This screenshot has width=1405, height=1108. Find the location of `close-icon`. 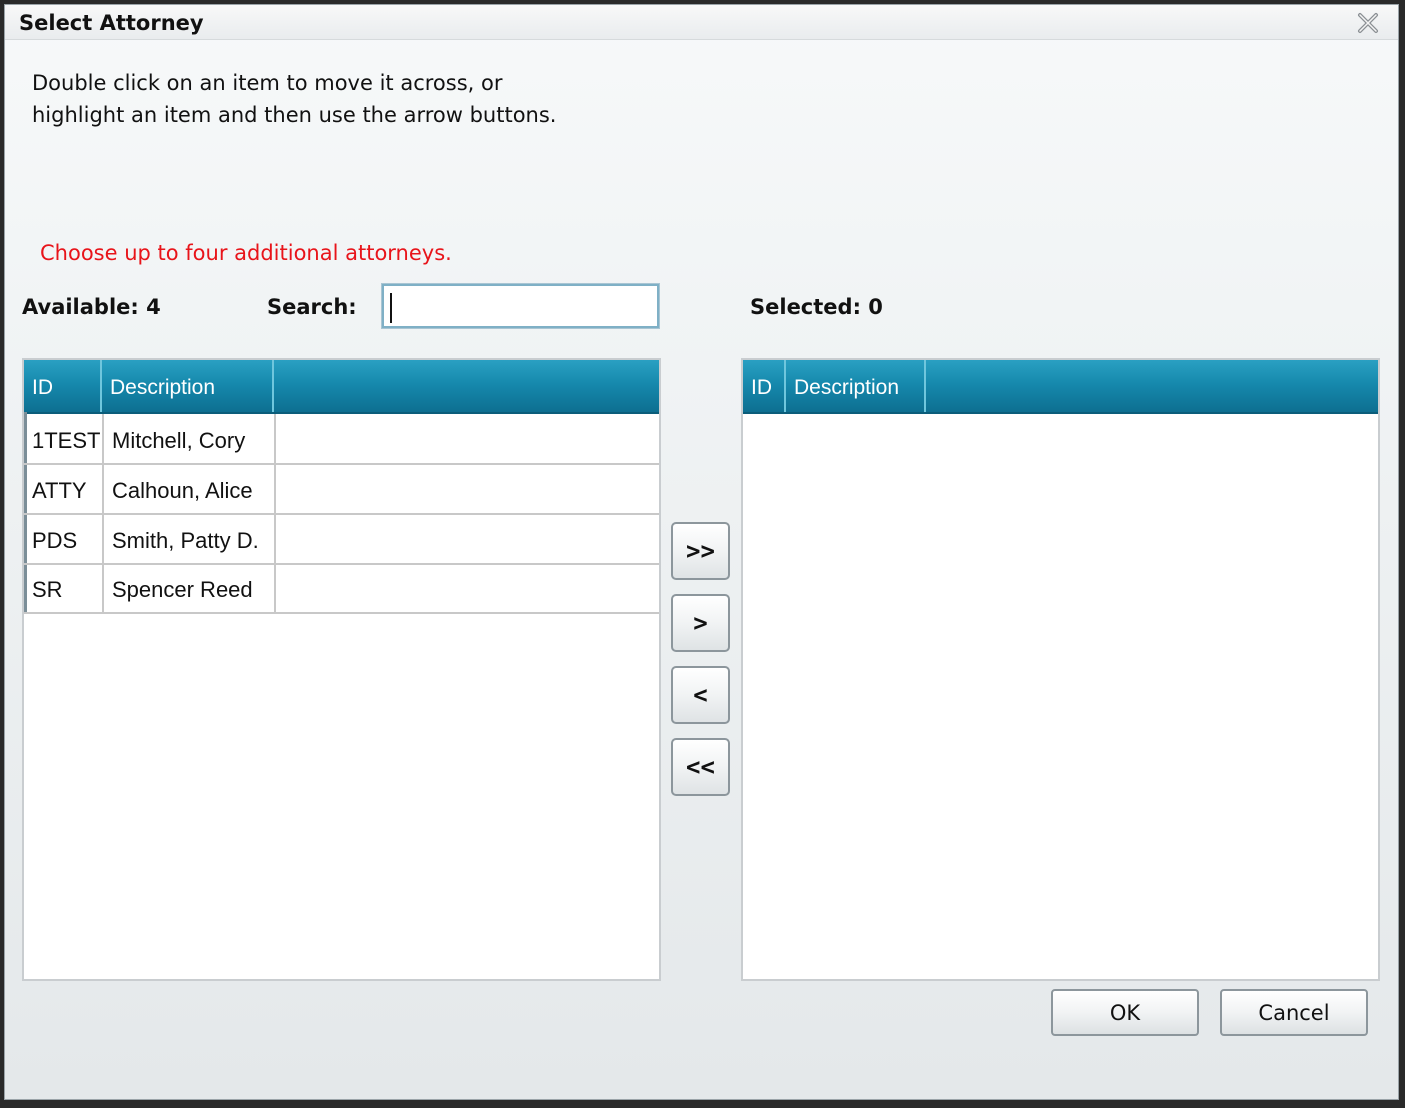

close-icon is located at coordinates (1368, 23).